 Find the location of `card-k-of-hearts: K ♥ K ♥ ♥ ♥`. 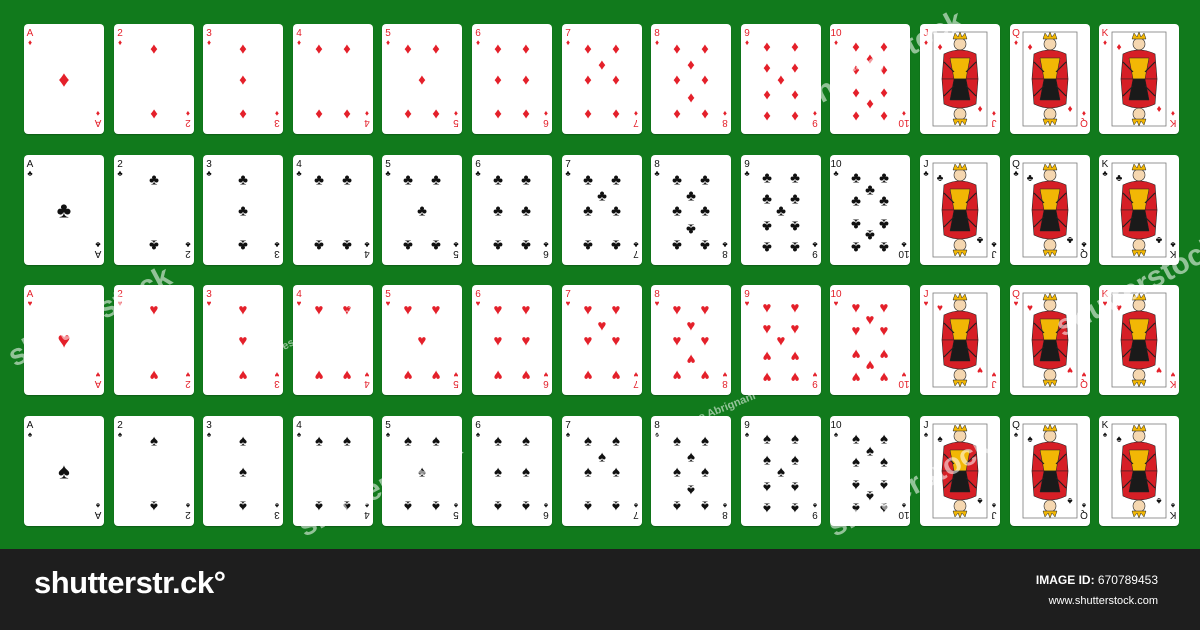

card-k-of-hearts: K ♥ K ♥ ♥ ♥ is located at coordinates (1139, 340).